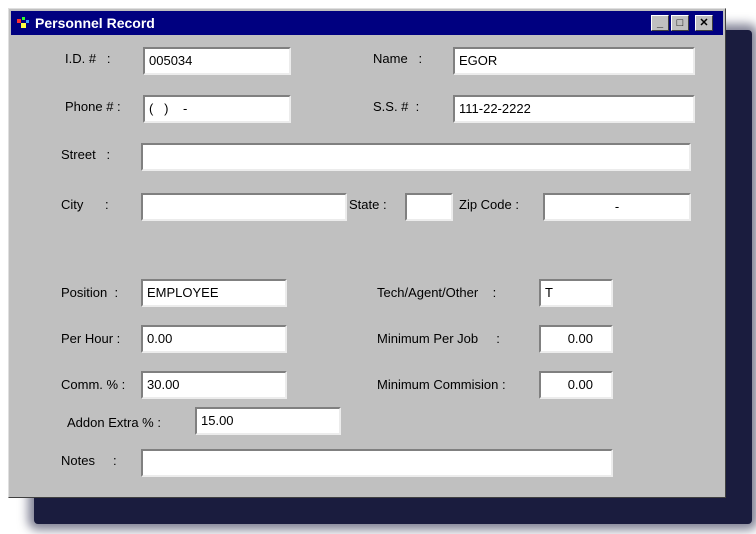  I want to click on per-hour-field: 0.00, so click(214, 339).